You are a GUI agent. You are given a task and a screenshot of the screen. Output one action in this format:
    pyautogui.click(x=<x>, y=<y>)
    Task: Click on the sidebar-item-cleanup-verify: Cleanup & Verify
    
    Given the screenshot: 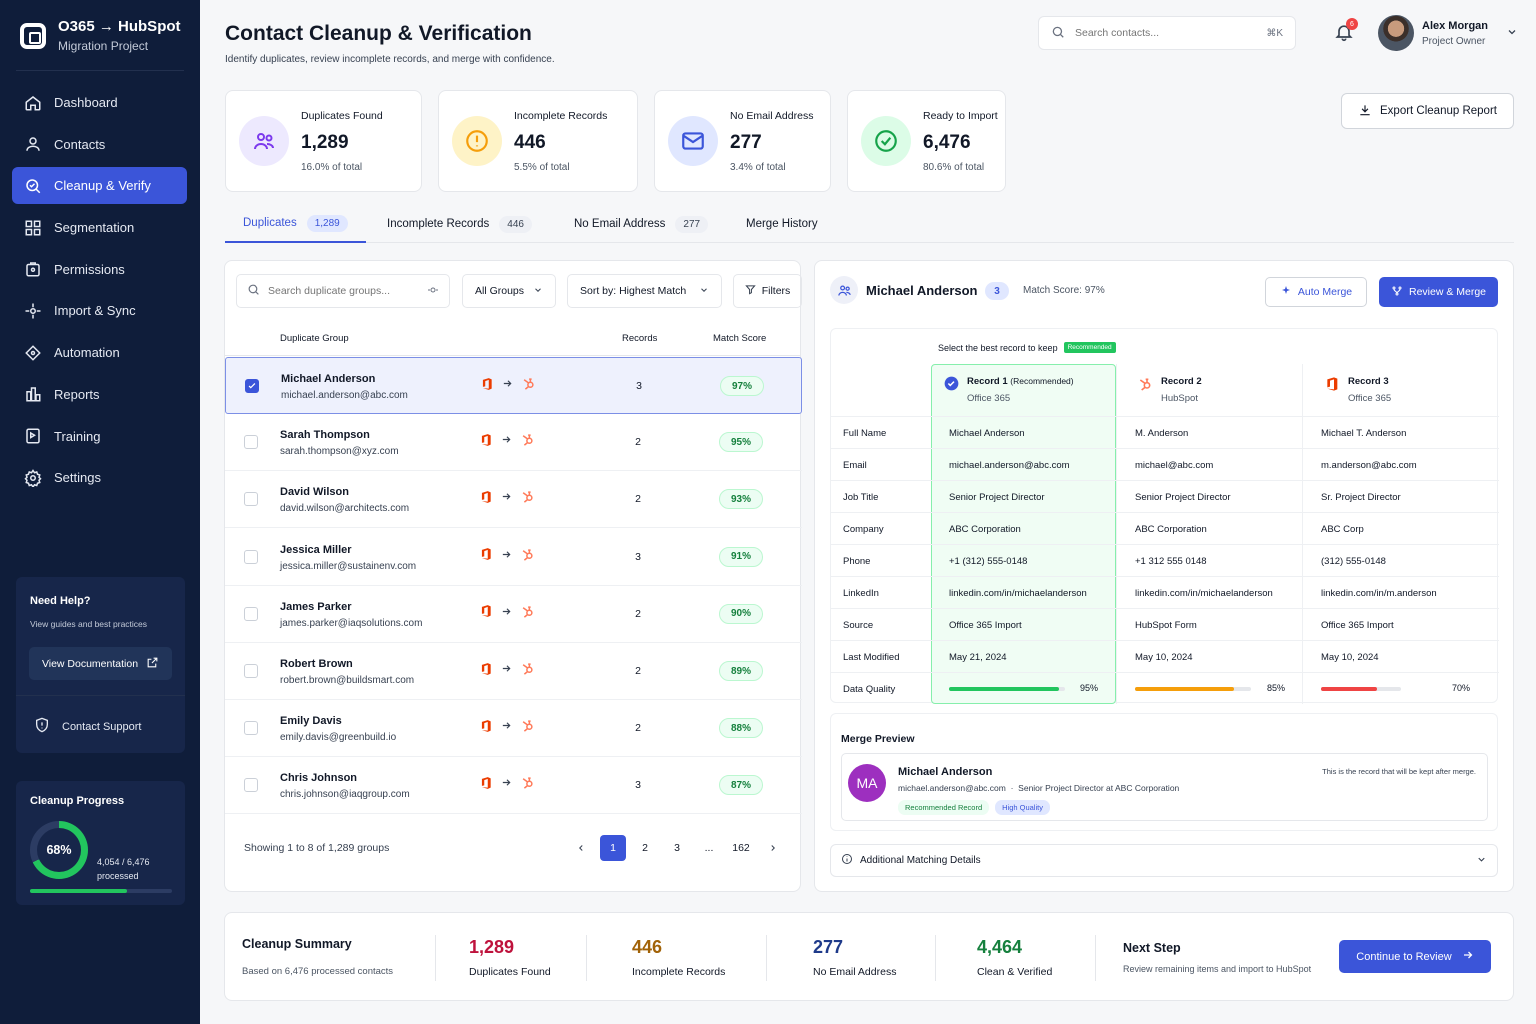 What is the action you would take?
    pyautogui.click(x=99, y=186)
    